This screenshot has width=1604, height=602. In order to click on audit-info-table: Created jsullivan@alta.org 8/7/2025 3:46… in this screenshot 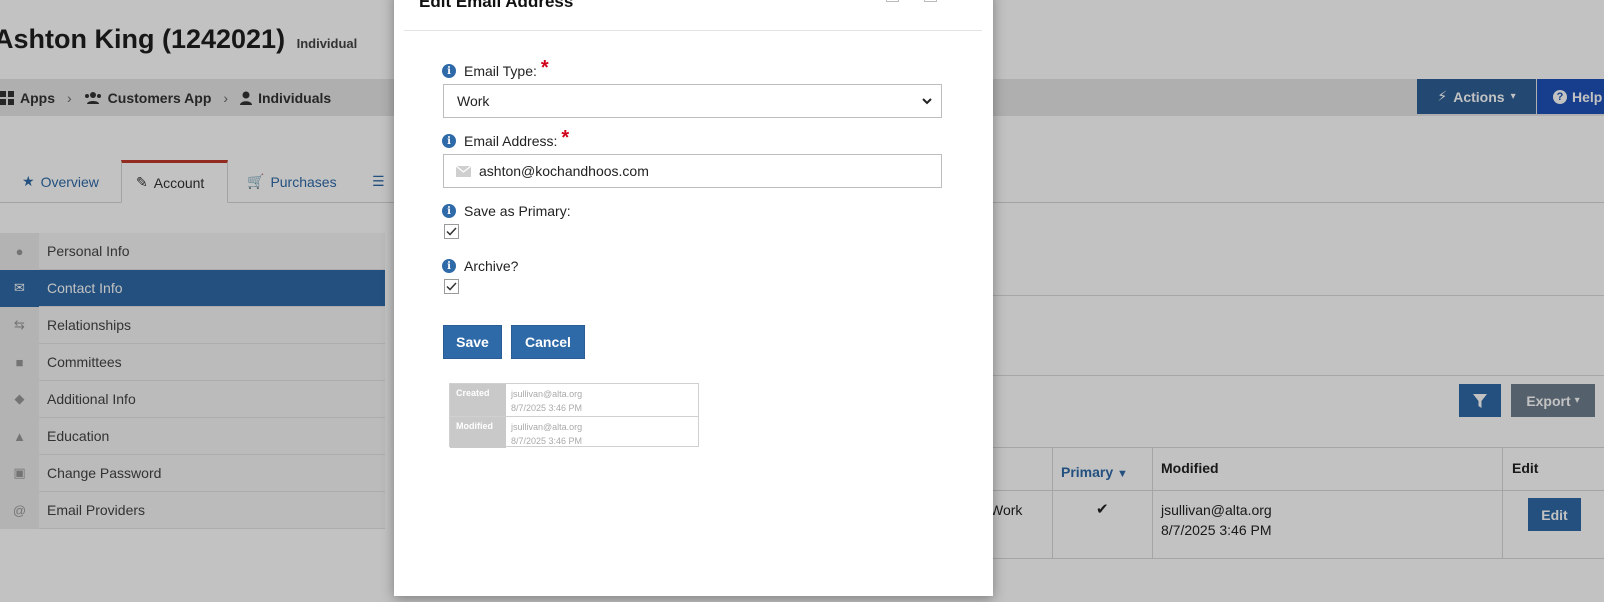, I will do `click(574, 415)`.